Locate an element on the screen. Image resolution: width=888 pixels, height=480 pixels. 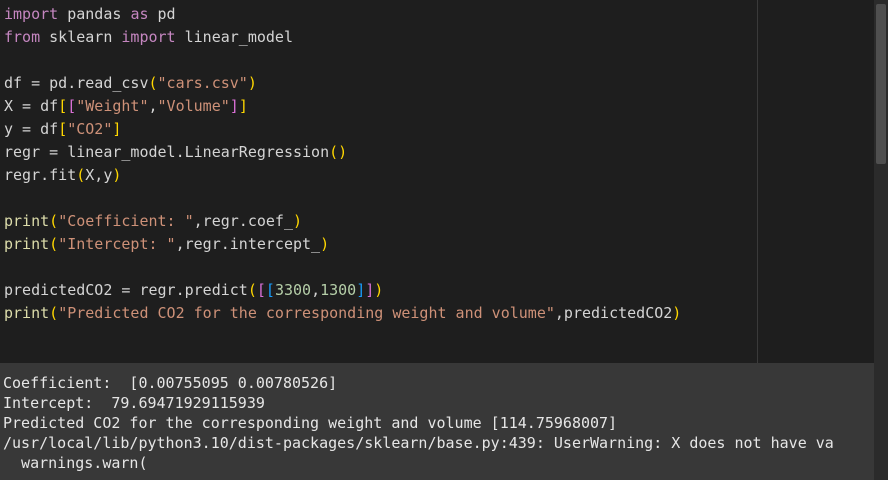
code-token: as is located at coordinates (139, 14).